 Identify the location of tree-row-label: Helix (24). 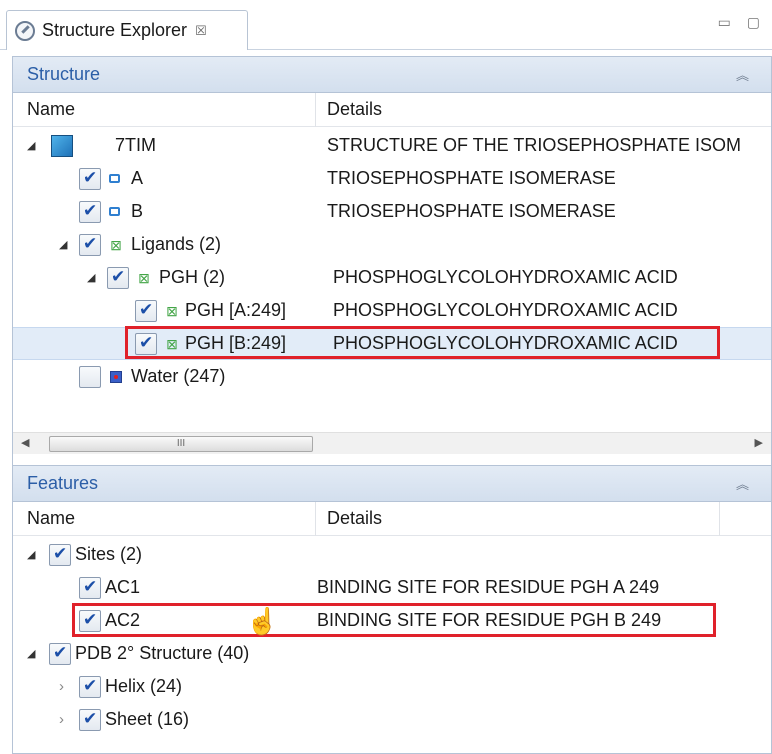
(144, 686).